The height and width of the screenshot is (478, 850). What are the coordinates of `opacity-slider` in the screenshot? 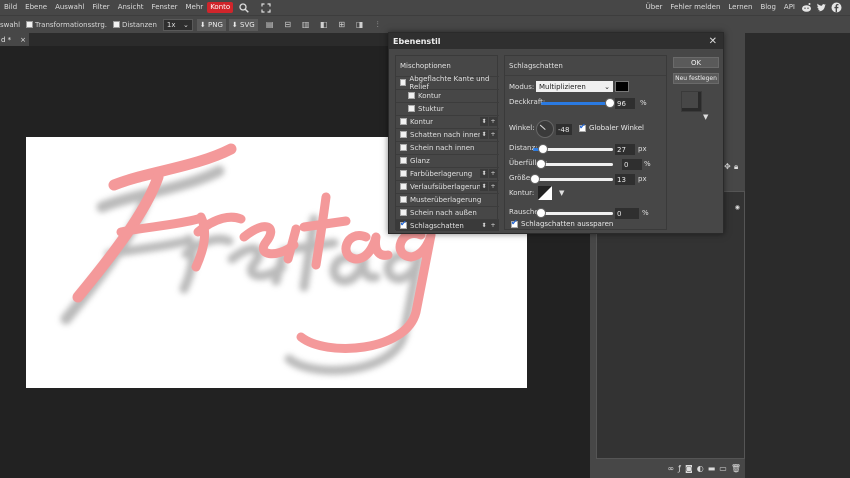 It's located at (578, 103).